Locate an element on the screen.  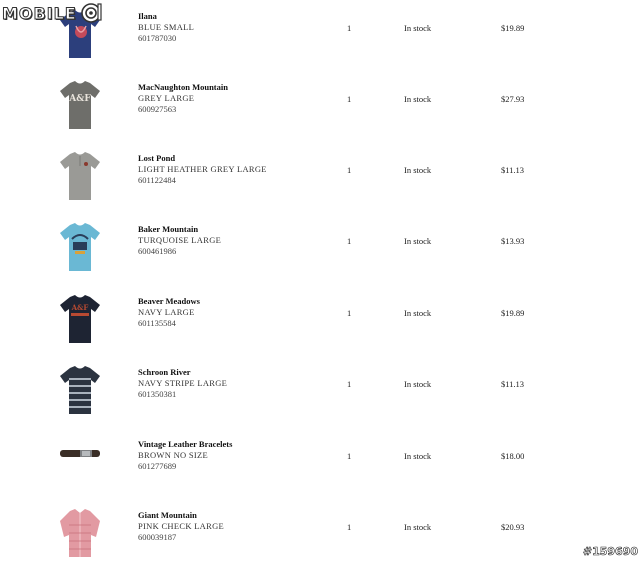
item-sku: 601787030 is located at coordinates (157, 38).